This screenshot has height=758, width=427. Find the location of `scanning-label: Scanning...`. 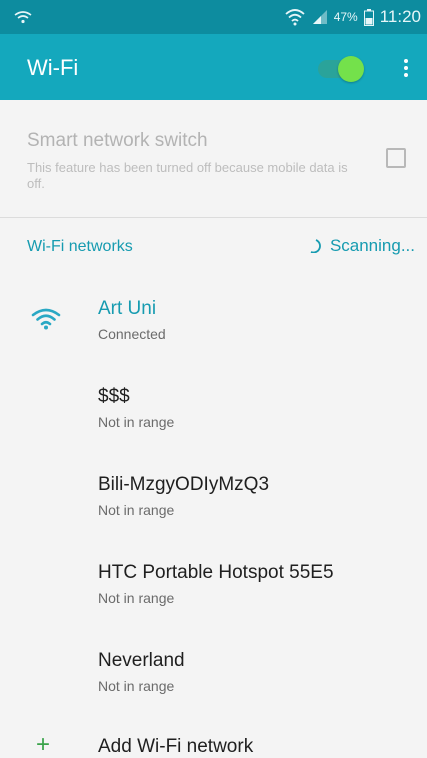

scanning-label: Scanning... is located at coordinates (372, 245).